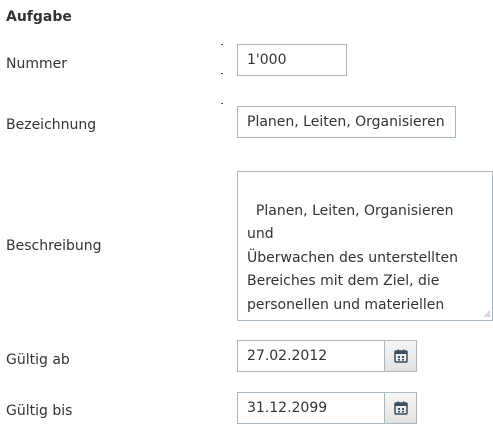 The width and height of the screenshot is (493, 427). I want to click on nummer-input: 1'000, so click(292, 60).